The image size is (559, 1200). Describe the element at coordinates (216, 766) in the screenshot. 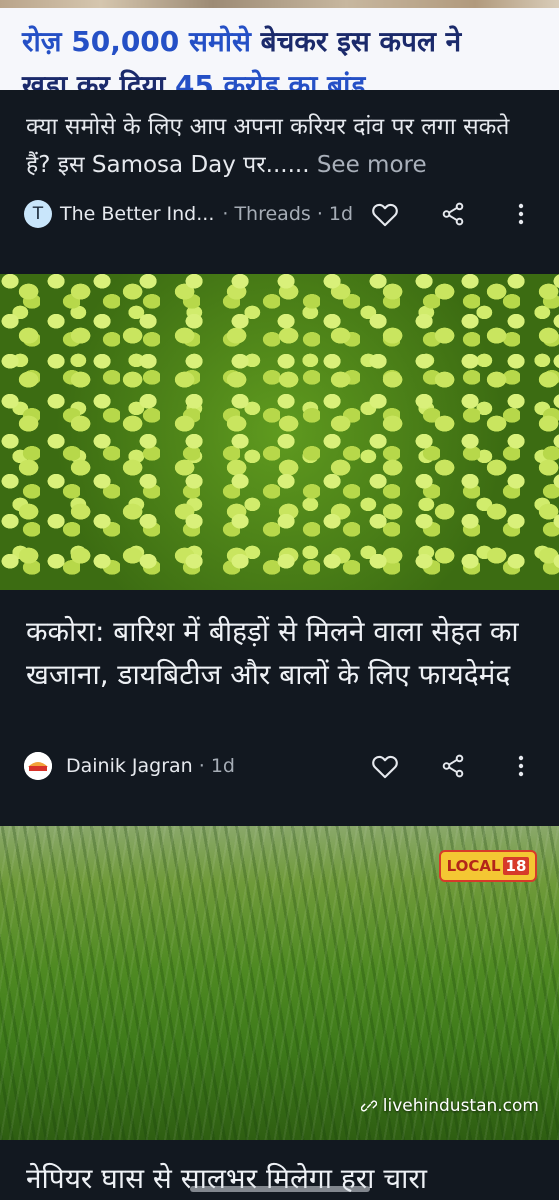

I see `source-meta: · 1d` at that location.